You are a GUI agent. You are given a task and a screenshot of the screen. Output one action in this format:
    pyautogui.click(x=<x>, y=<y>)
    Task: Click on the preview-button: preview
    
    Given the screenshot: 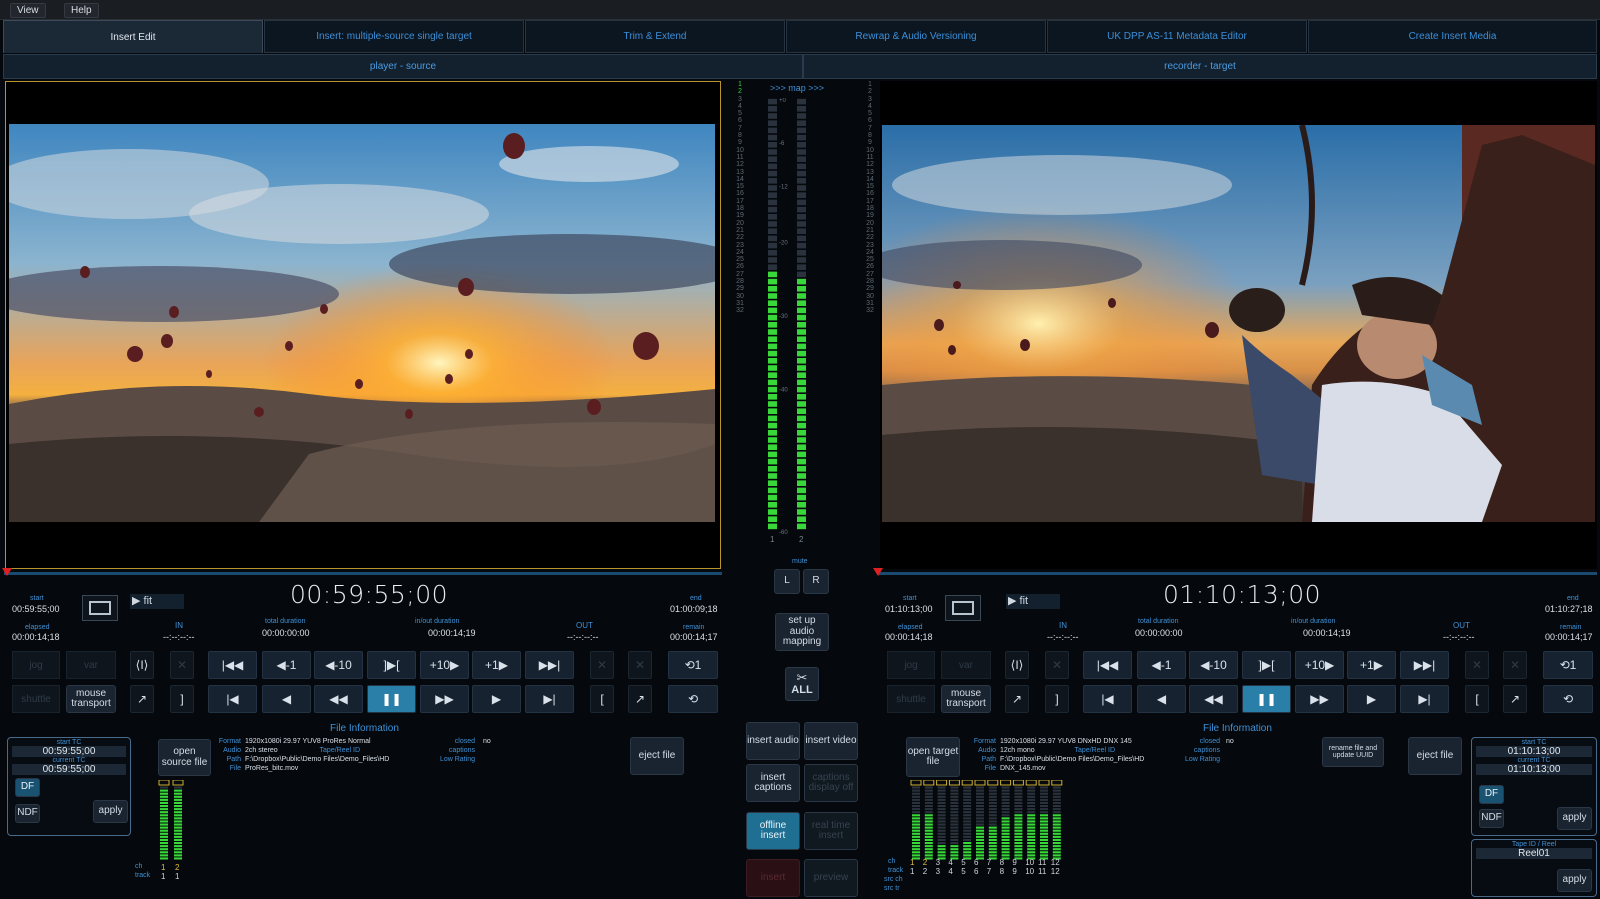 What is the action you would take?
    pyautogui.click(x=831, y=878)
    